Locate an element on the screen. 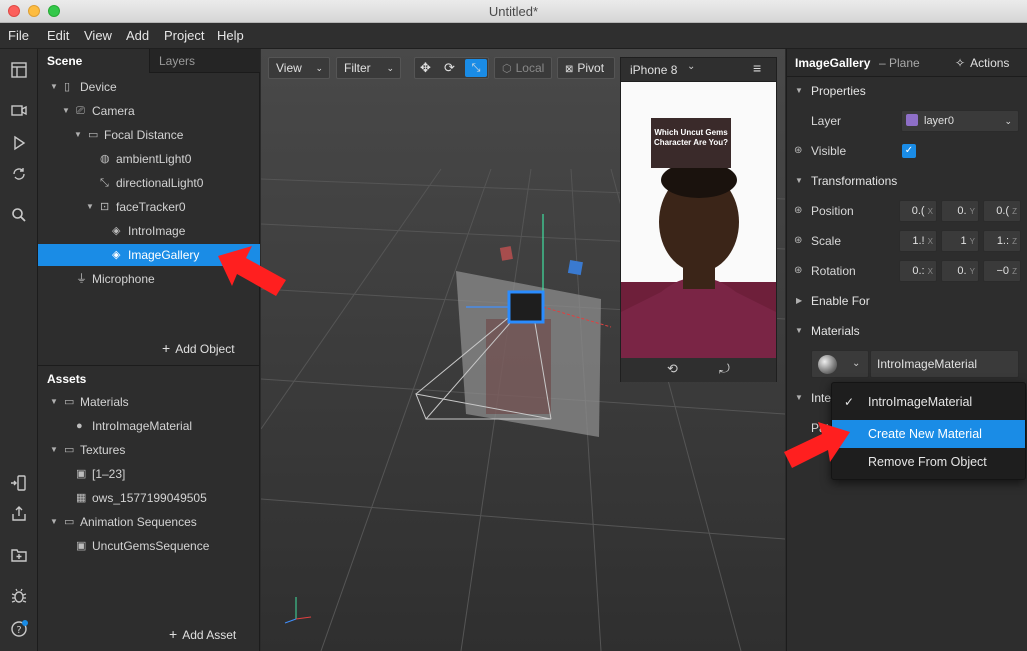 This screenshot has height=651, width=1027. title-bar: Untitled* is located at coordinates (513, 11).